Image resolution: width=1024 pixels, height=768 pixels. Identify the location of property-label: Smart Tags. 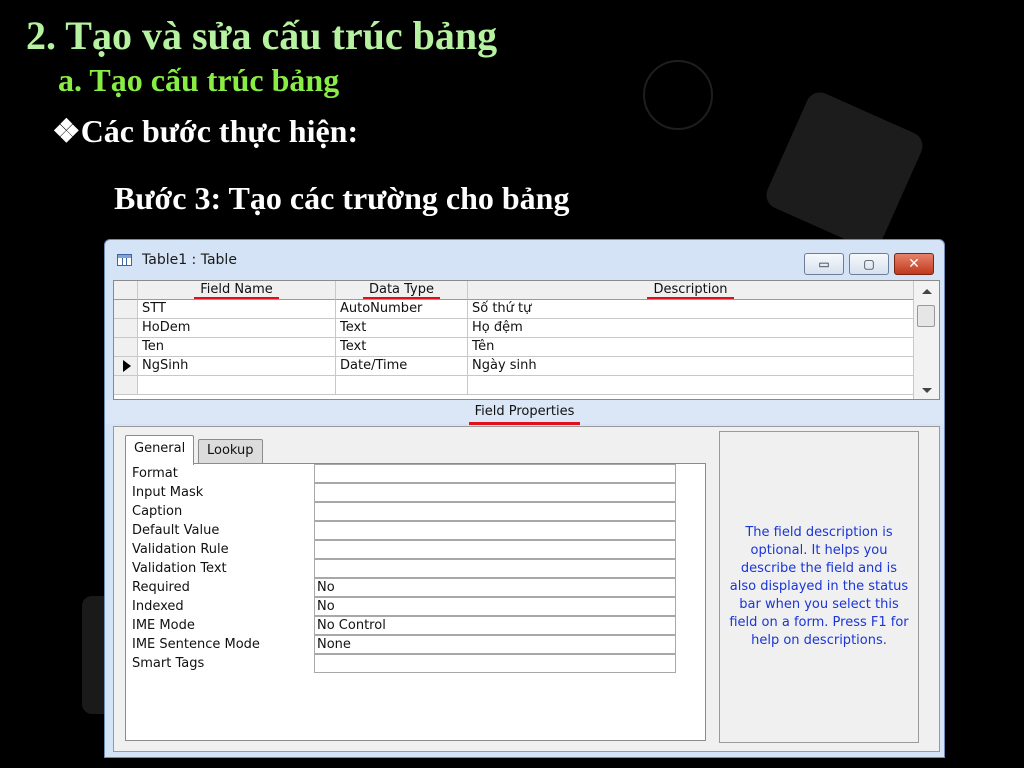
(168, 663).